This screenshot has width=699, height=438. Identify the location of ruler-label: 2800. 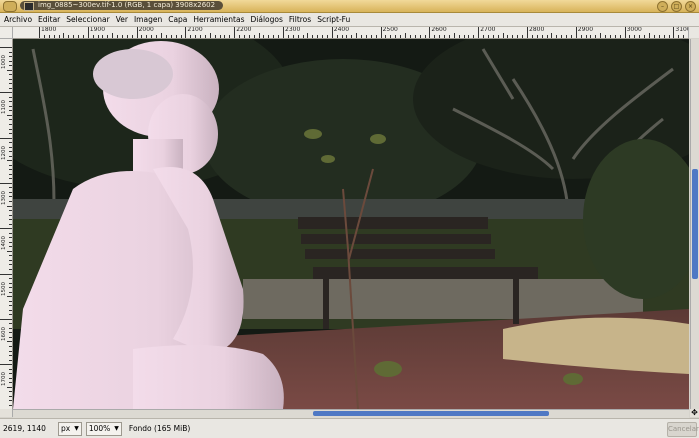
(537, 30).